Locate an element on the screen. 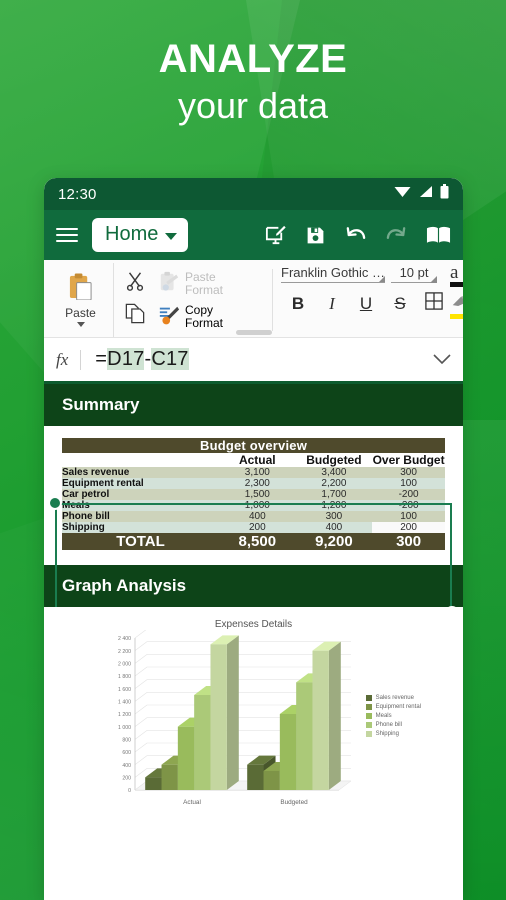 The height and width of the screenshot is (900, 506). table-row: Phone bill 400 300 100 is located at coordinates (253, 516).